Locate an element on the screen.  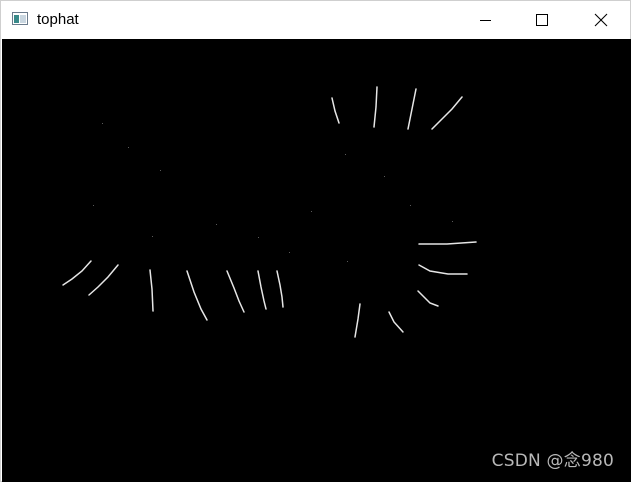
minimize-button is located at coordinates (485, 20).